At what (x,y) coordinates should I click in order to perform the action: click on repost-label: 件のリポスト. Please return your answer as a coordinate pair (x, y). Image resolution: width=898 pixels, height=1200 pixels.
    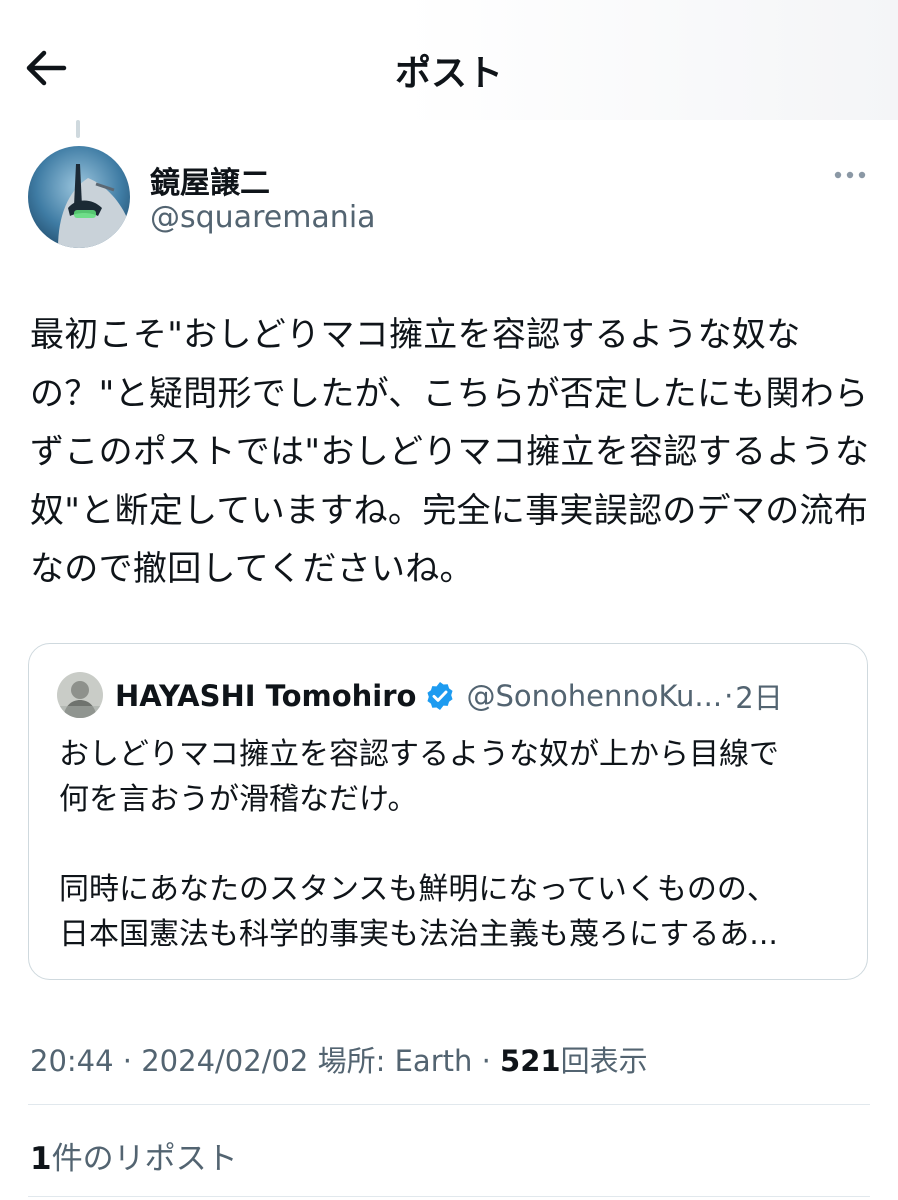
    Looking at the image, I should click on (144, 1159).